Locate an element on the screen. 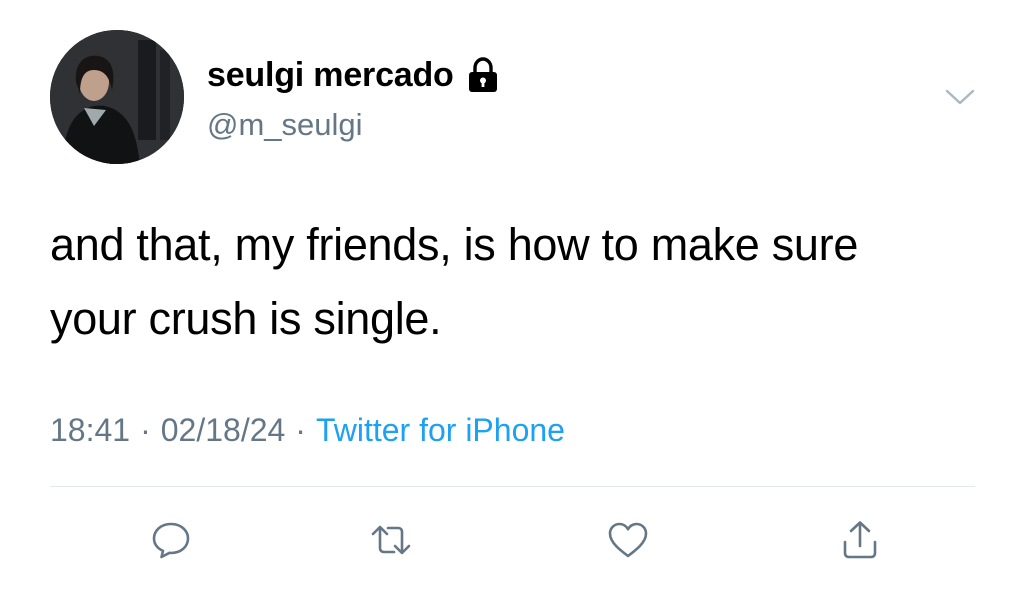  reply-button is located at coordinates (171, 540).